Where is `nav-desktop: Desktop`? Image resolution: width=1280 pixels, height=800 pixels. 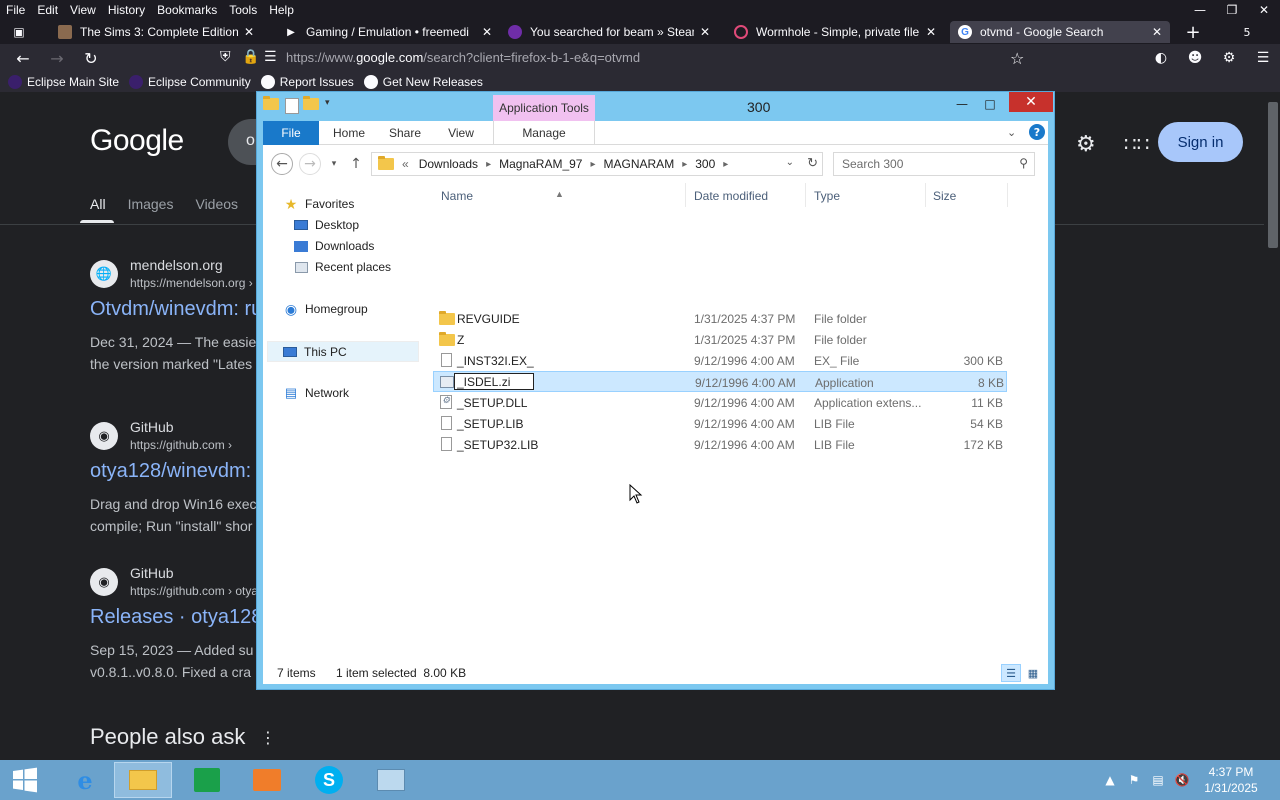
nav-desktop: Desktop is located at coordinates (326, 225).